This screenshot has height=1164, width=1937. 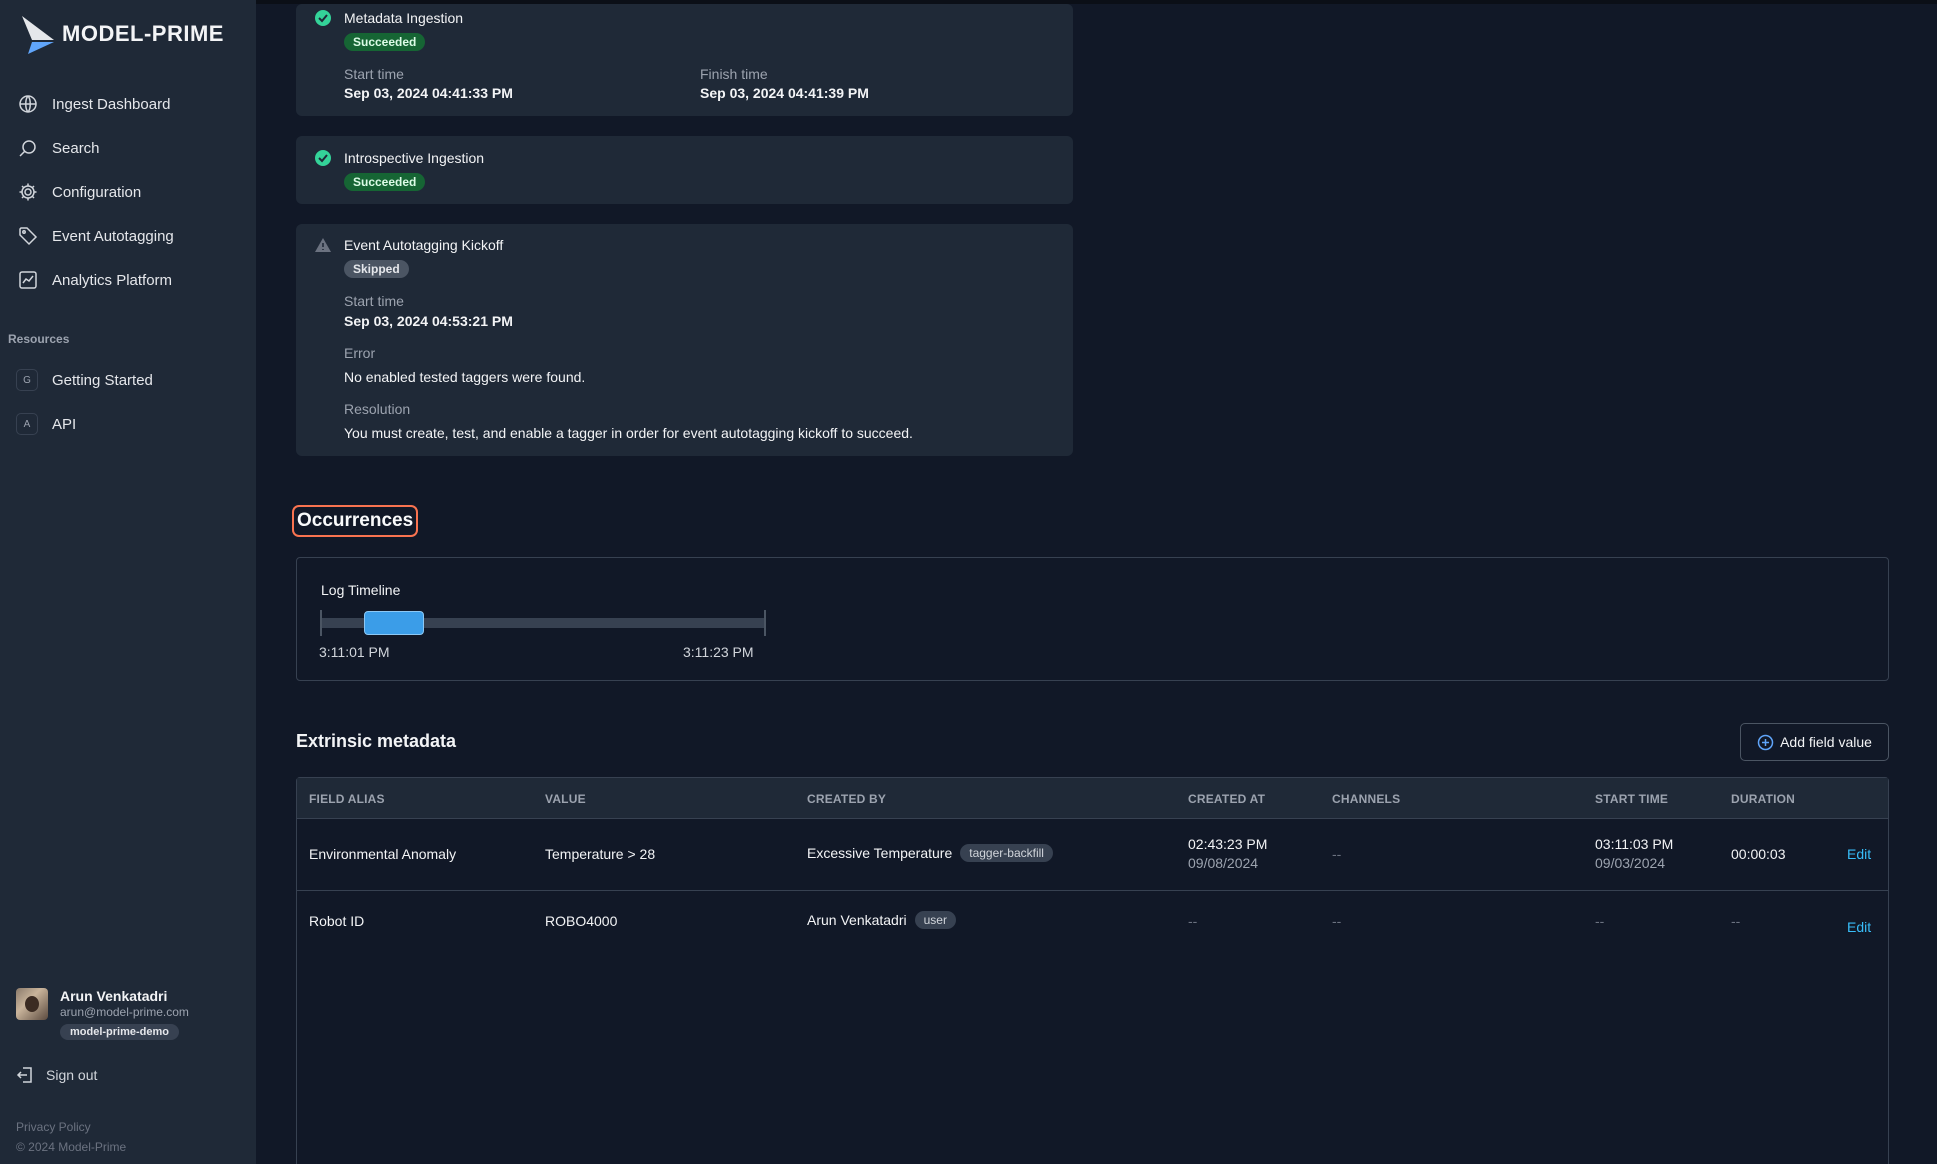 I want to click on nav-event-autotagging: Event Autotagging, so click(x=128, y=236).